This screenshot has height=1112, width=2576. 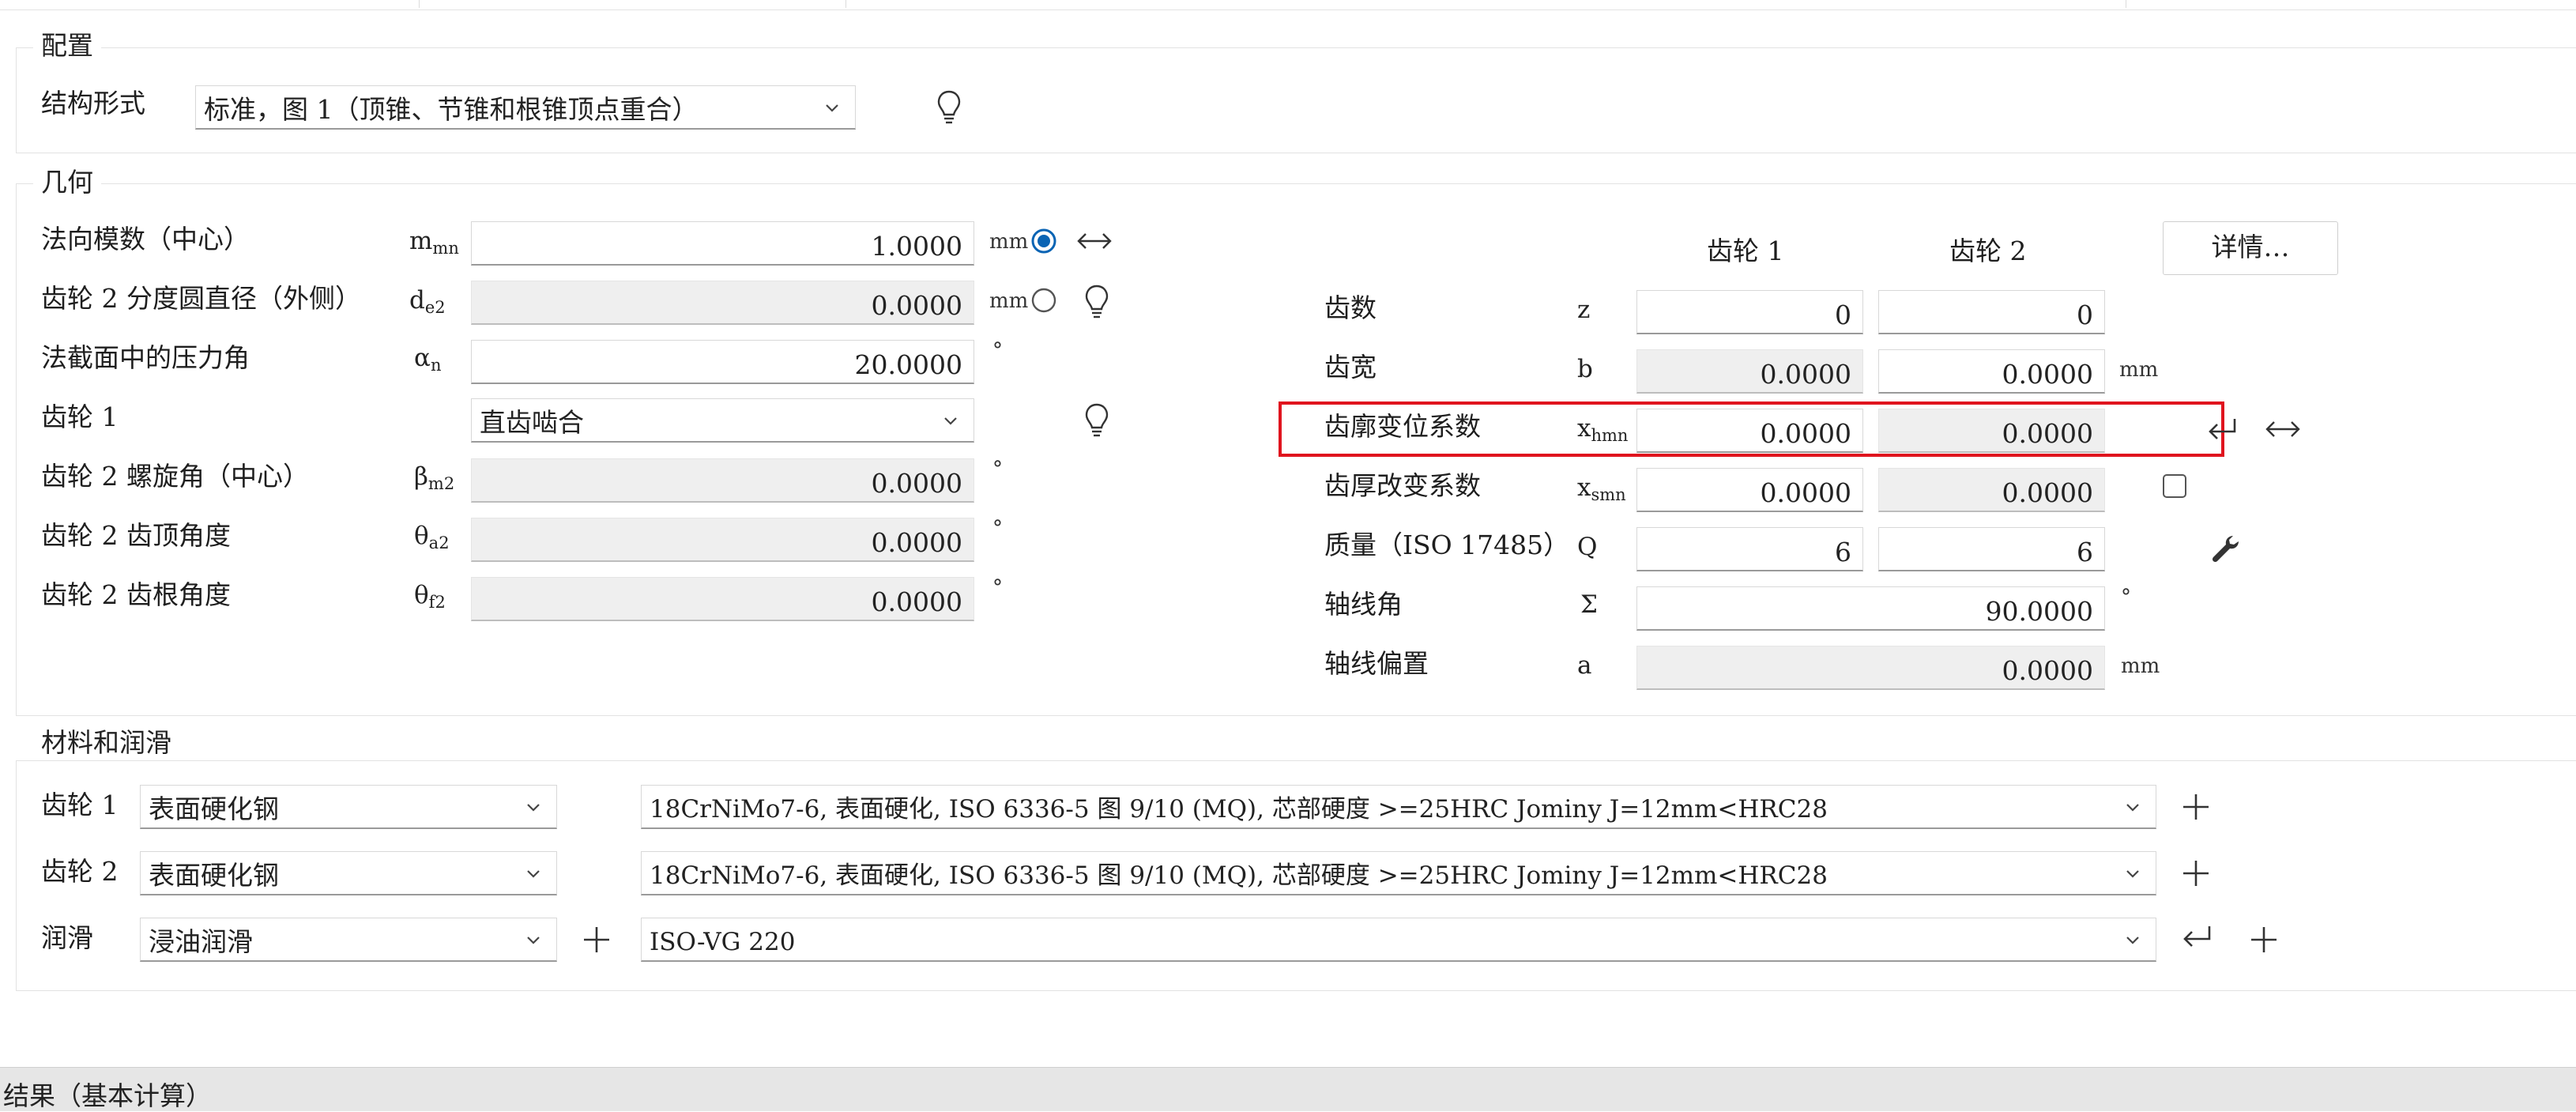 What do you see at coordinates (1043, 241) in the screenshot?
I see `radio-selected-module` at bounding box center [1043, 241].